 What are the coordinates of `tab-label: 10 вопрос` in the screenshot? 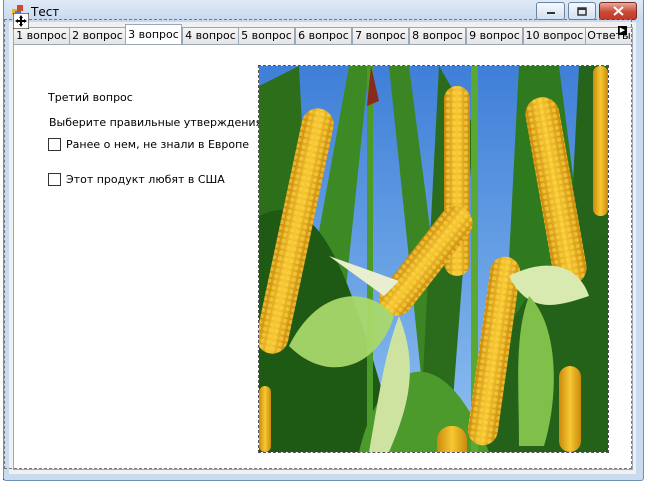 It's located at (554, 35).